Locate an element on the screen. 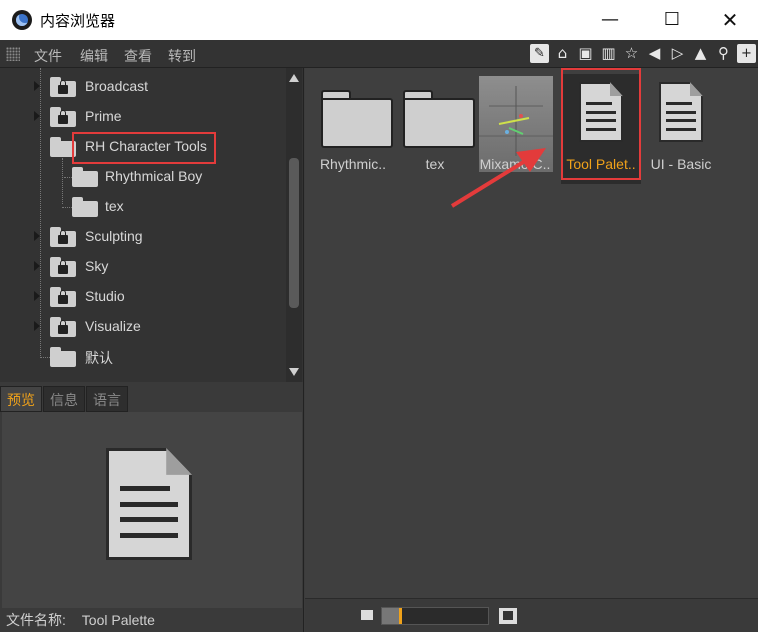  content-item-rhythmical: Rhythmic.. is located at coordinates (353, 129).